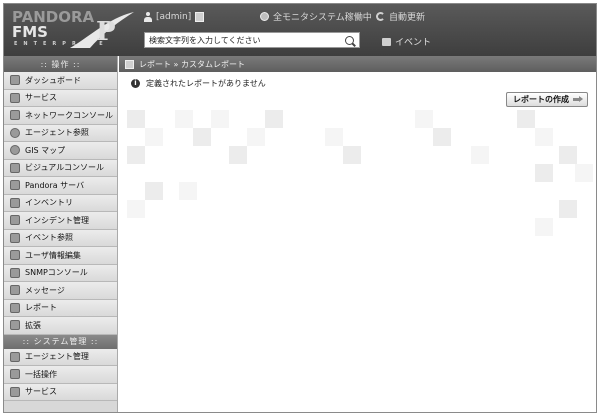  Describe the element at coordinates (386, 41) in the screenshot. I see `events-icon` at that location.